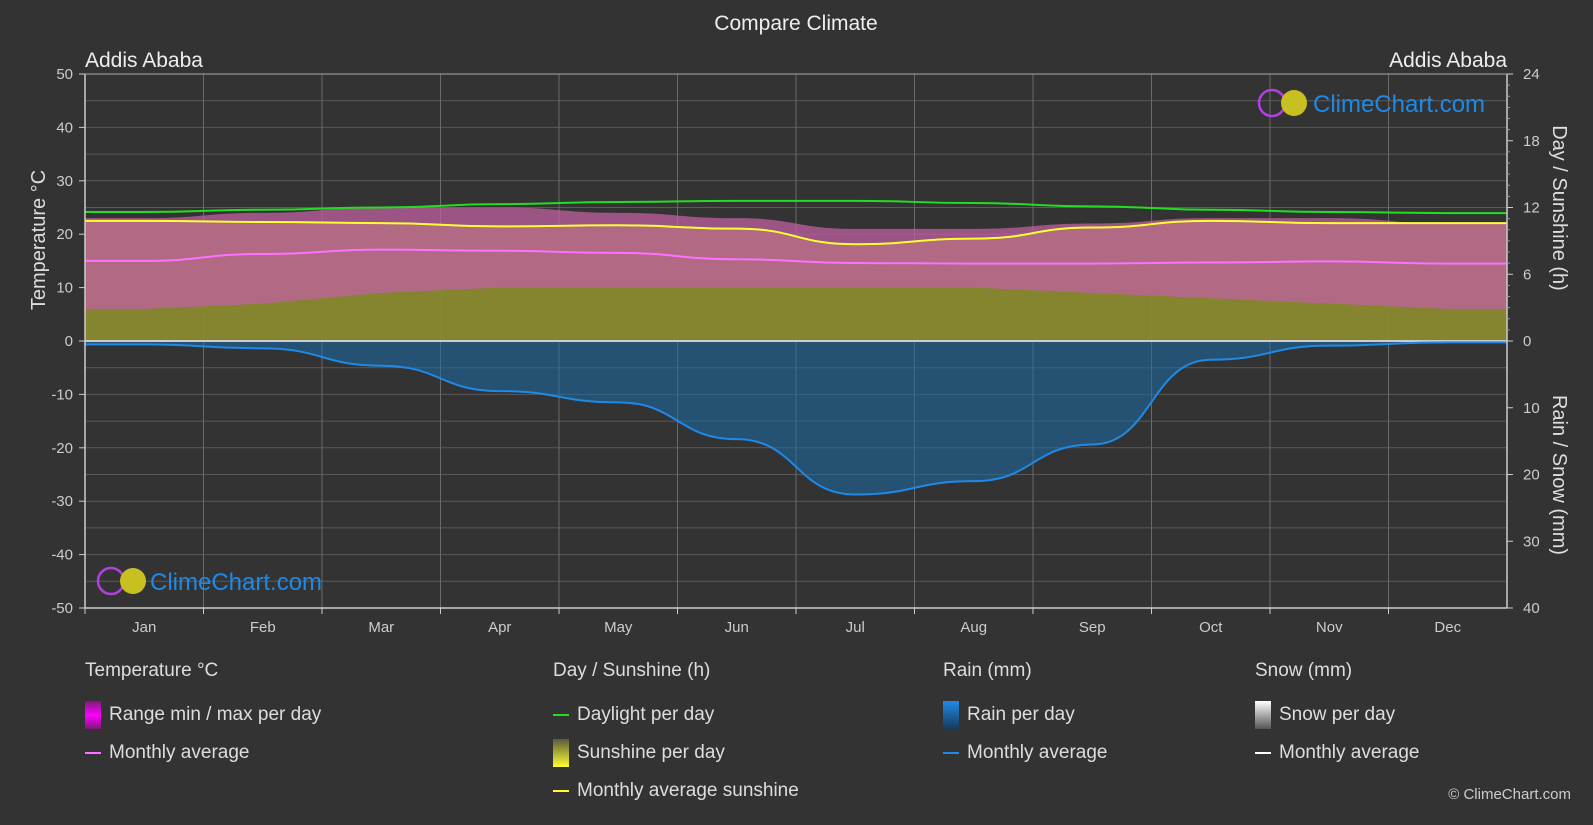  I want to click on copyright: © ClimeChart.com, so click(1509, 794).